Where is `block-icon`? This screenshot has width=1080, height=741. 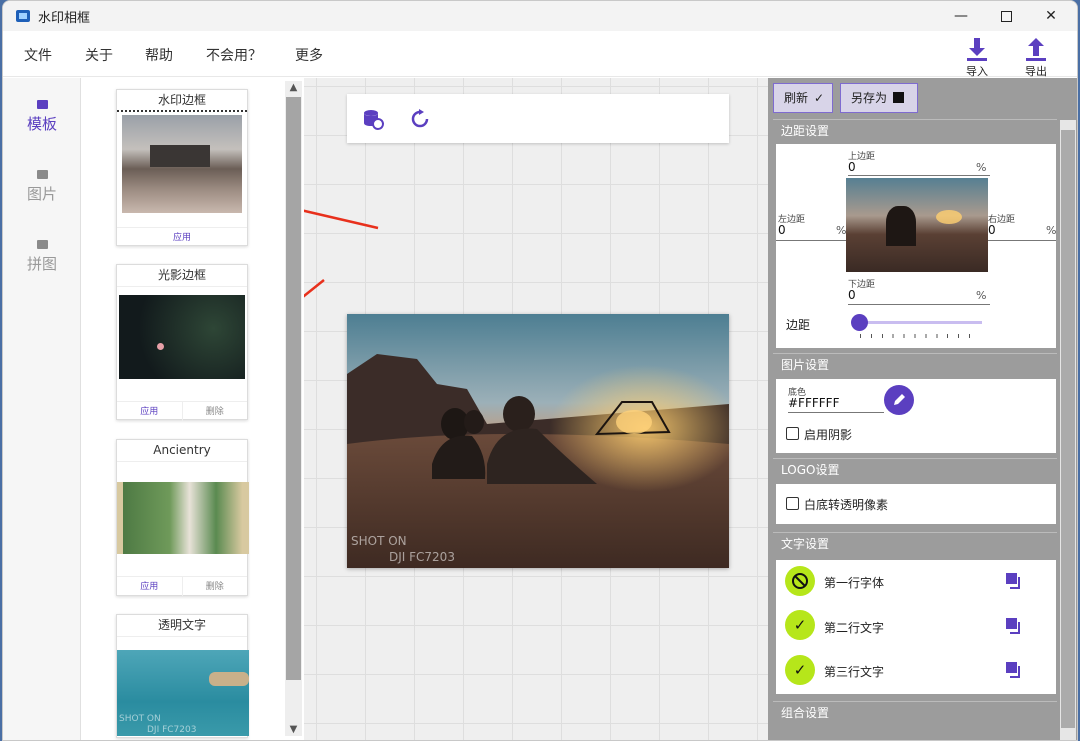
block-icon is located at coordinates (800, 581).